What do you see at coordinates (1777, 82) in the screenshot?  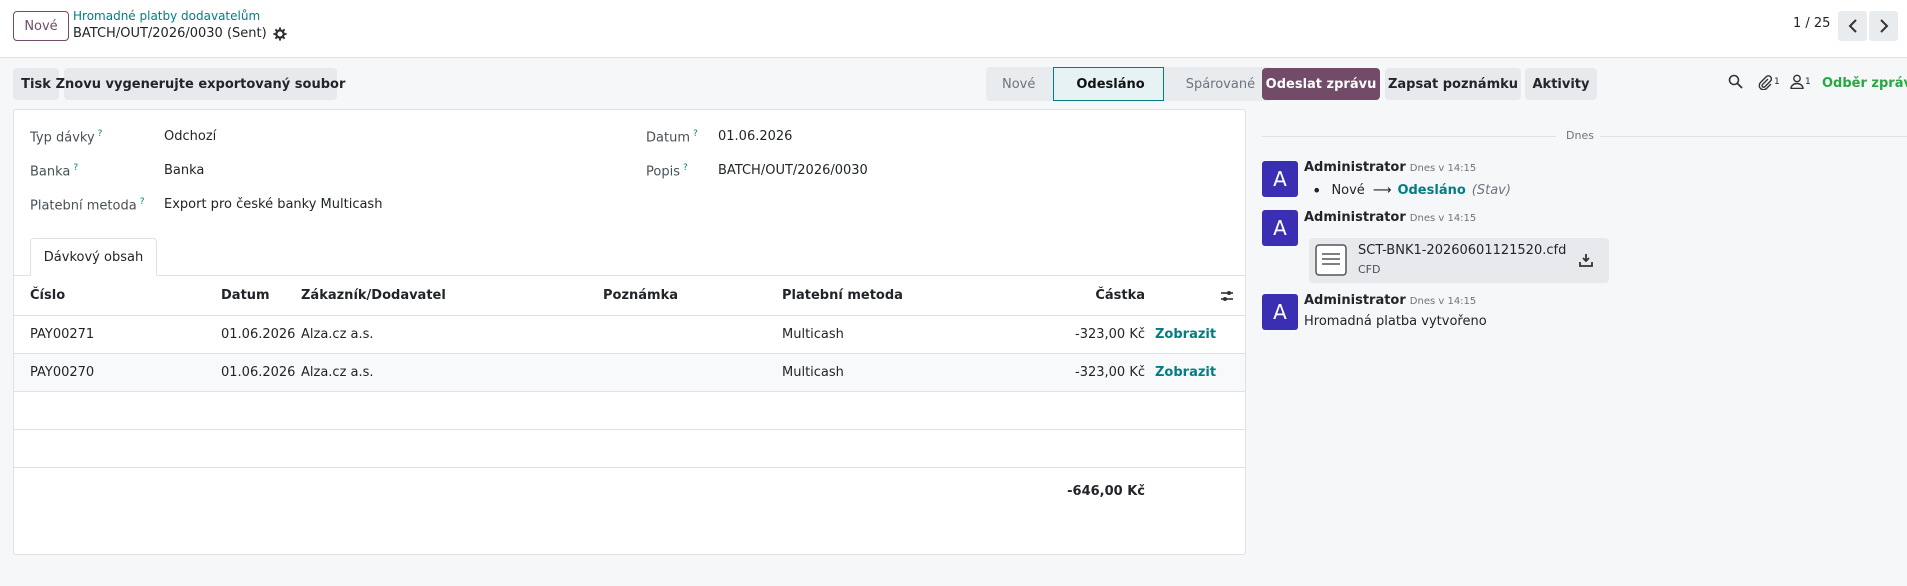 I see `attachments-count: 1` at bounding box center [1777, 82].